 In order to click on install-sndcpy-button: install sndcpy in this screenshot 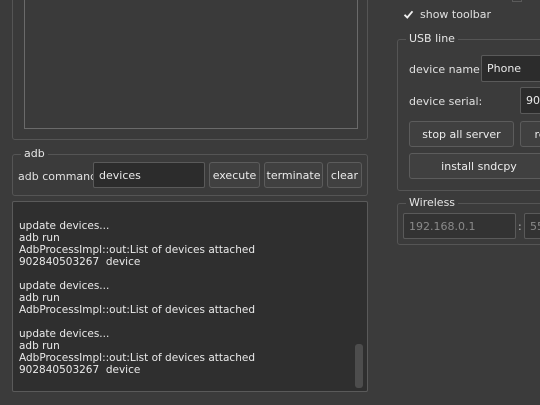, I will do `click(474, 166)`.